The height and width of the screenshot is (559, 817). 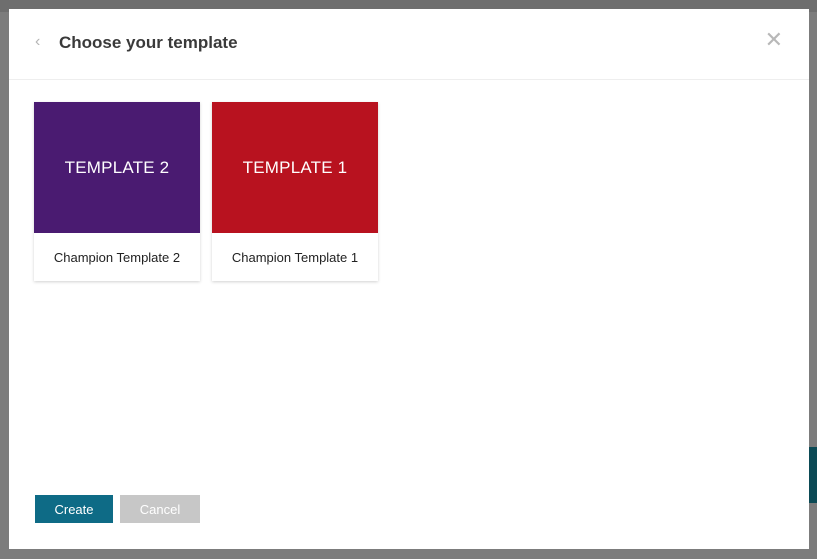 I want to click on close-icon: ✕, so click(x=774, y=40).